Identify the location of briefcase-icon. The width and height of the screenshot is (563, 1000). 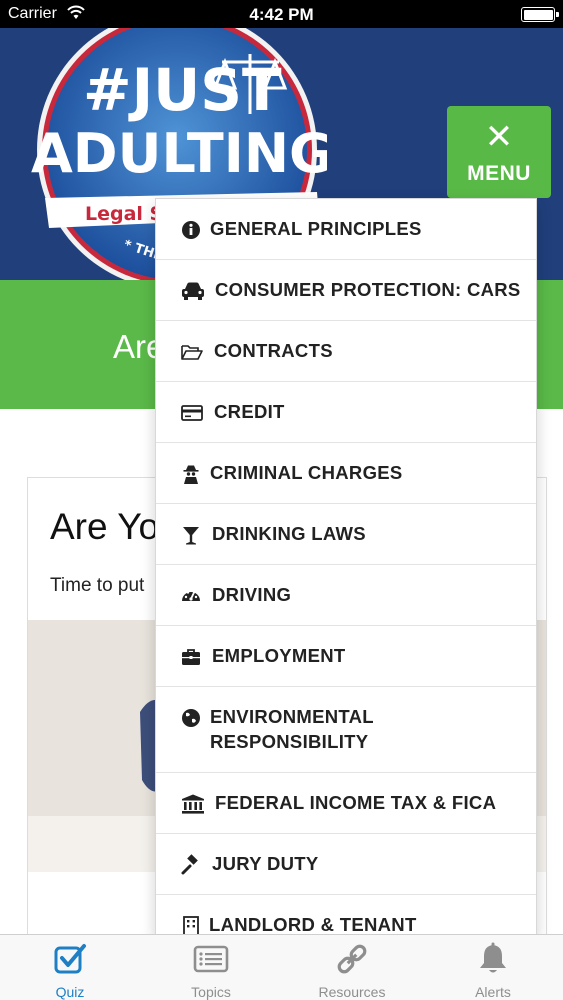
(191, 657).